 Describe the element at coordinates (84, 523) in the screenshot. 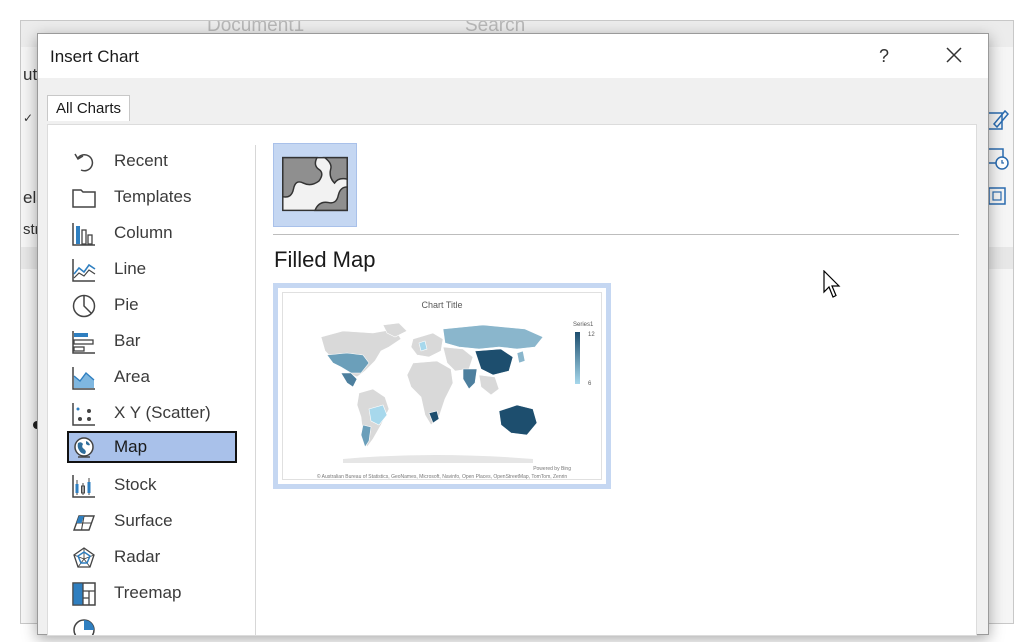

I see `surface-chart-icon` at that location.